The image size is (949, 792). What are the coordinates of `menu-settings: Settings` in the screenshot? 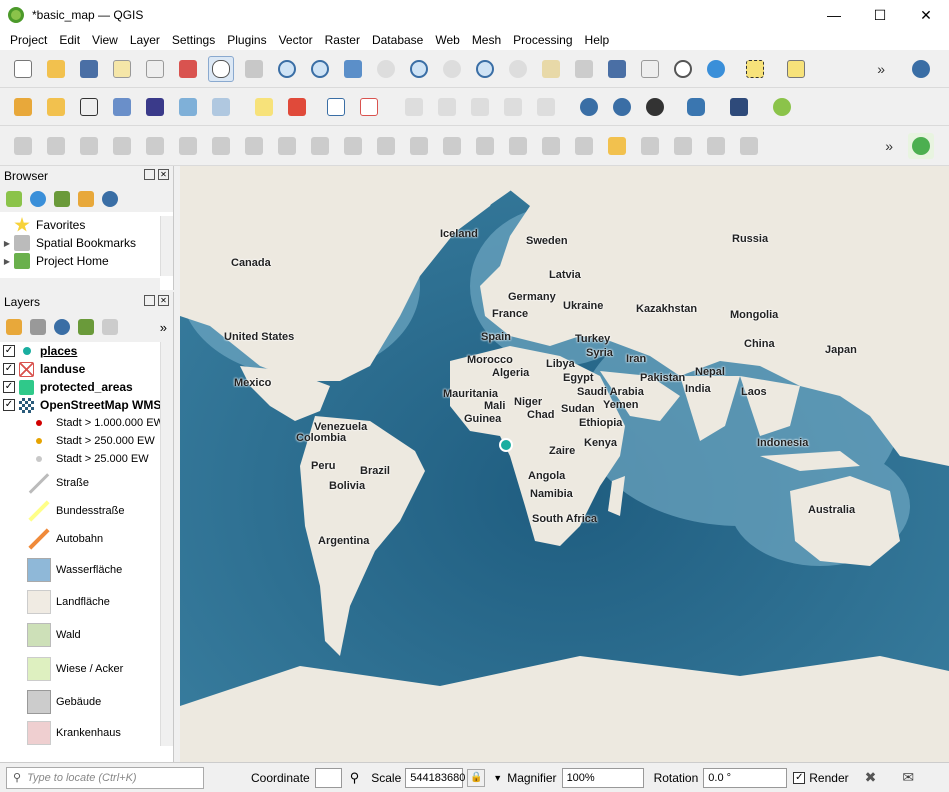 It's located at (193, 40).